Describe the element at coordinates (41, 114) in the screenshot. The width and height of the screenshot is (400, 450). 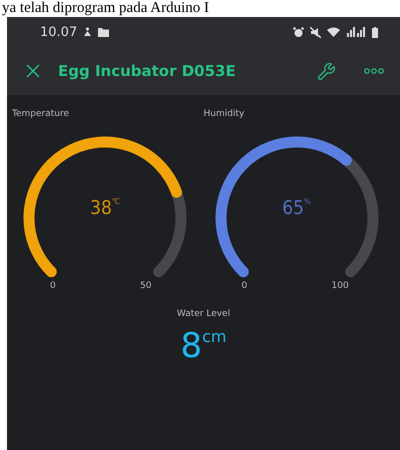
I see `gauge-label: Temperature` at that location.